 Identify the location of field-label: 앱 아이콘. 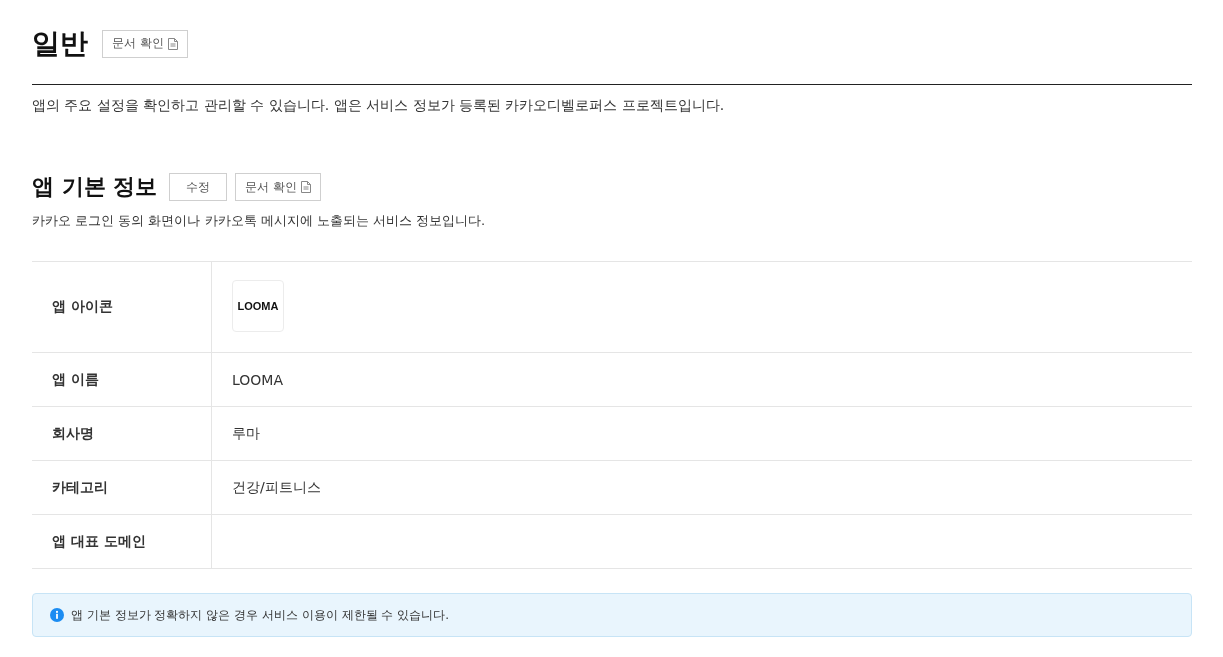
(122, 307).